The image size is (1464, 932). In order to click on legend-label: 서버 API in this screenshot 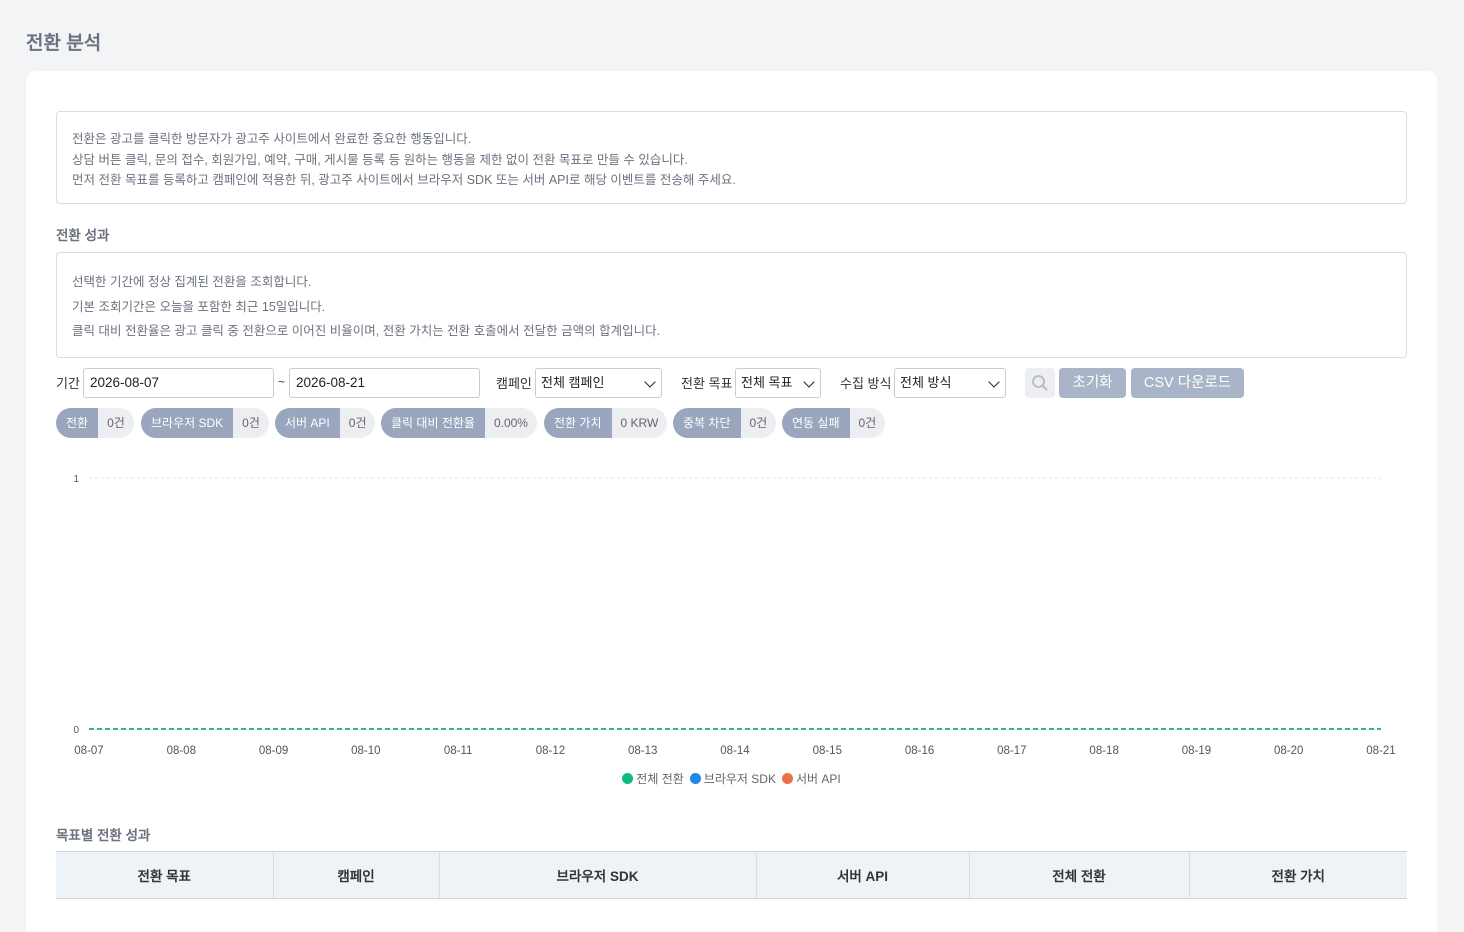, I will do `click(818, 779)`.